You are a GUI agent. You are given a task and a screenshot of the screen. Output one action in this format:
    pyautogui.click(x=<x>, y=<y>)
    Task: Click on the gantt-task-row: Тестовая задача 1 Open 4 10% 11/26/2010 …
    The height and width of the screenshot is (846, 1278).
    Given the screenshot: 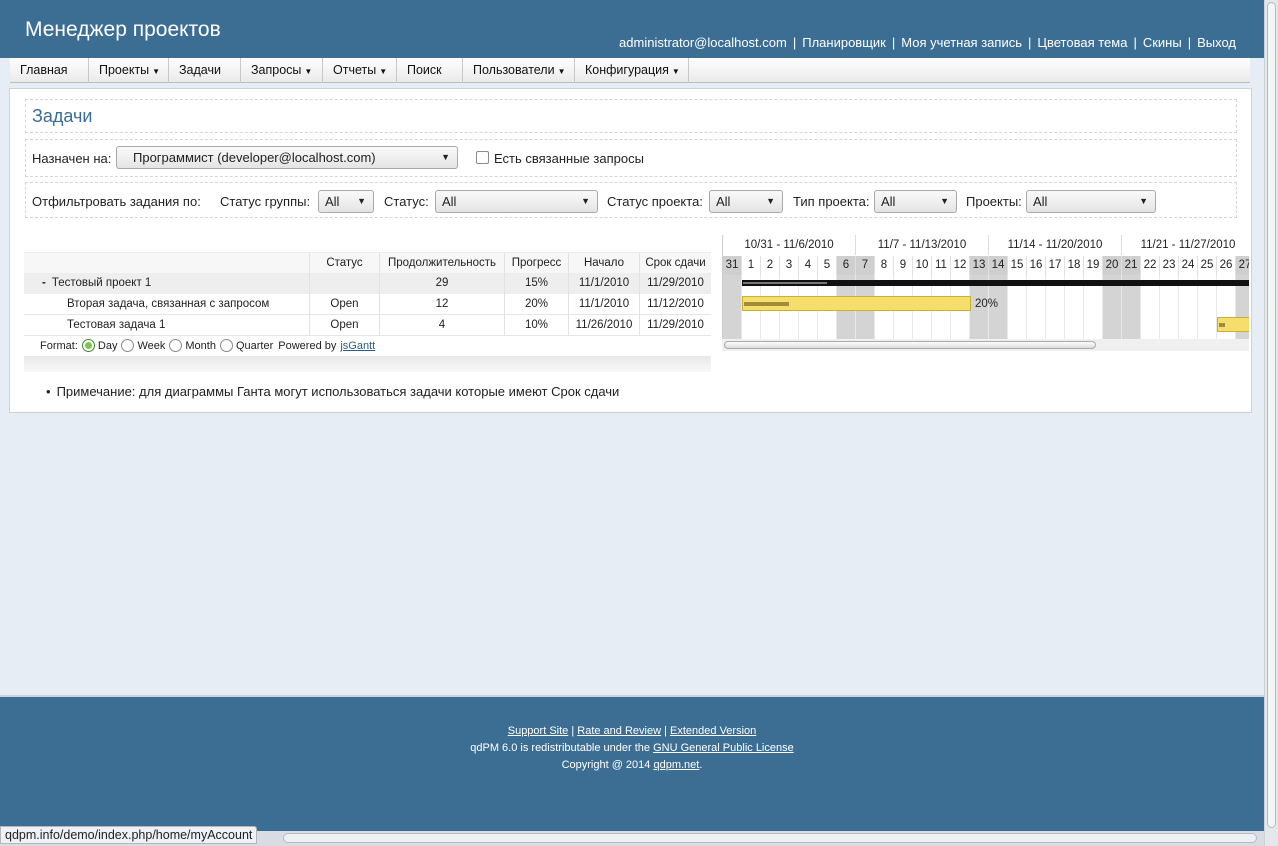 What is the action you would take?
    pyautogui.click(x=367, y=325)
    